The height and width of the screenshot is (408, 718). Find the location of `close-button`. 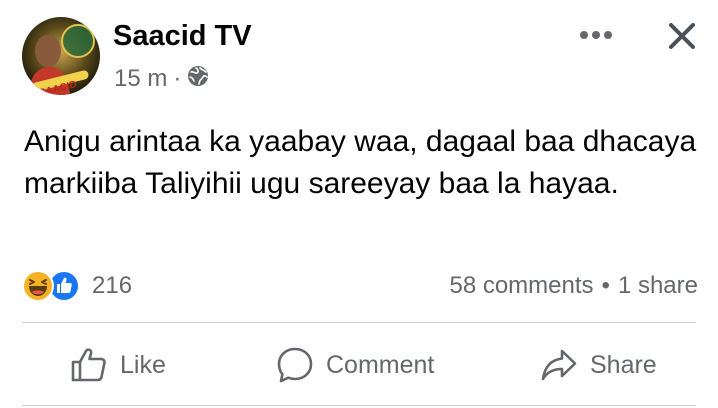

close-button is located at coordinates (682, 36).